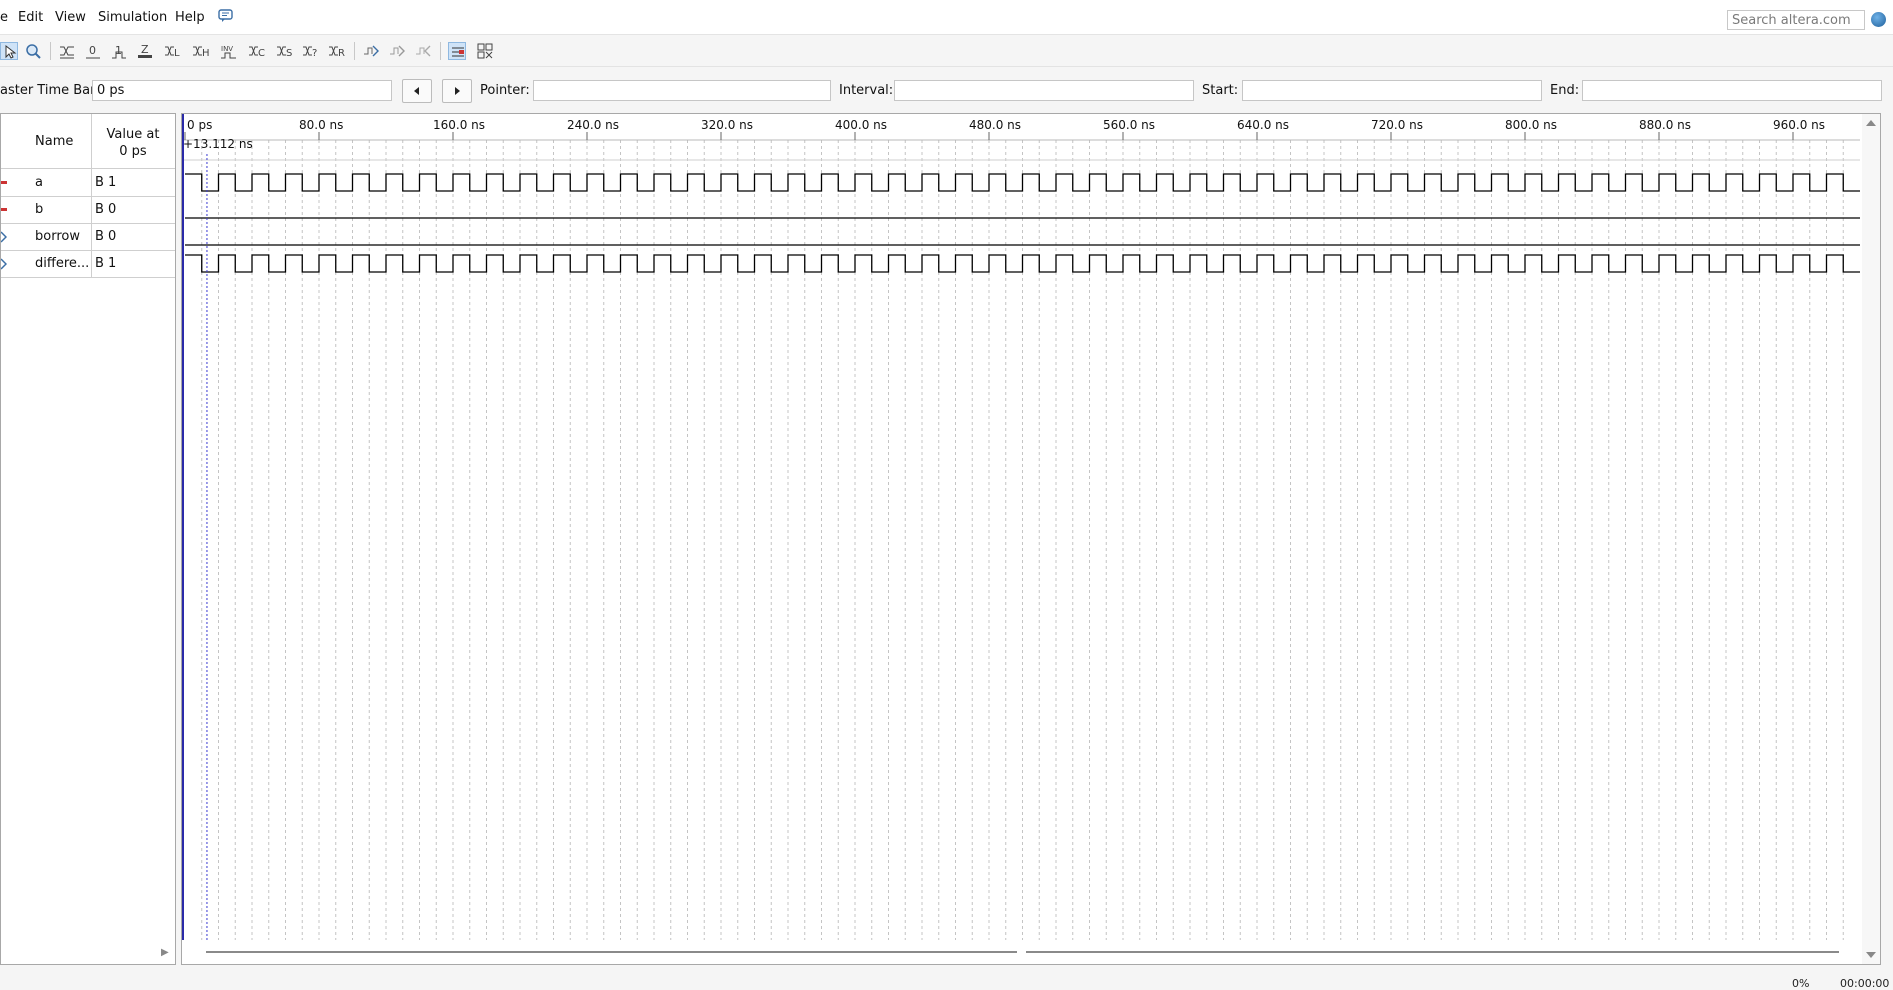 The image size is (1893, 990). I want to click on name-column-header: Name, so click(54, 141).